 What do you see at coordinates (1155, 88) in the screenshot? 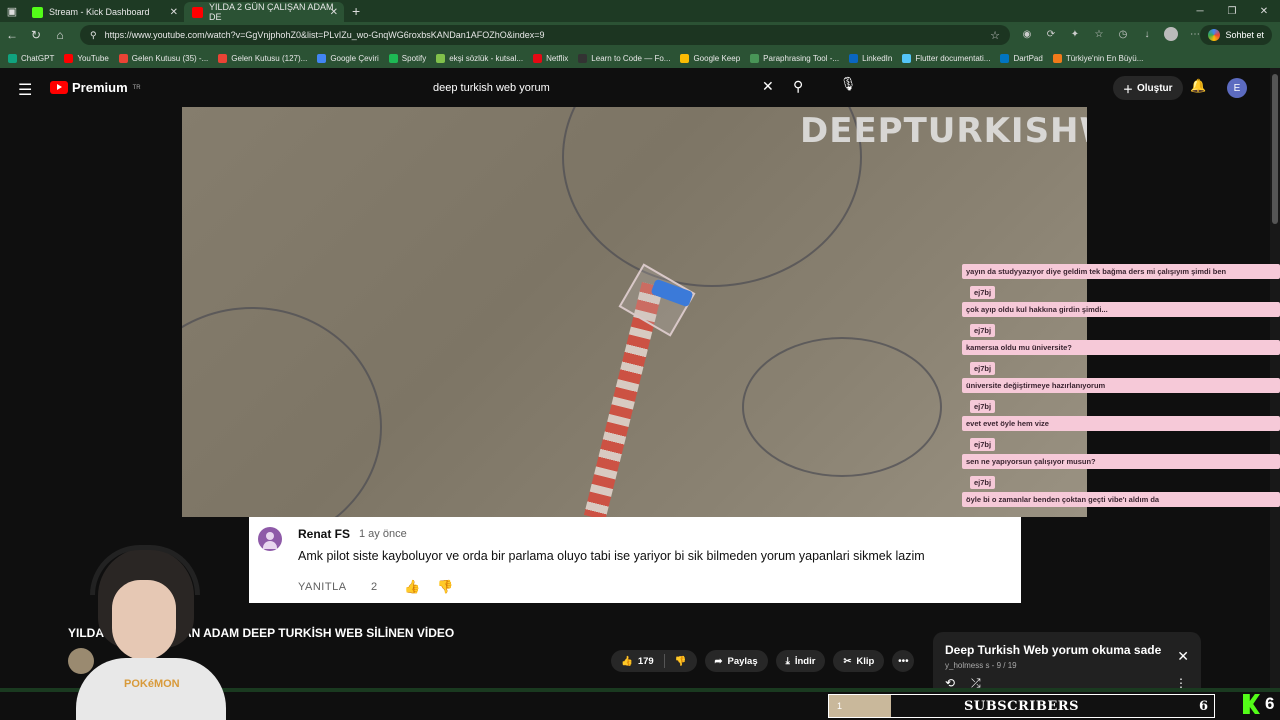
I see `create-label: Oluştur` at bounding box center [1155, 88].